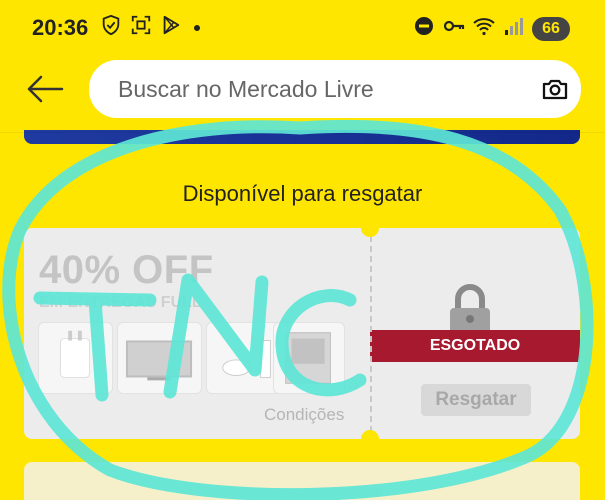 This screenshot has height=500, width=605. I want to click on coupon-notch-bottom, so click(370, 439).